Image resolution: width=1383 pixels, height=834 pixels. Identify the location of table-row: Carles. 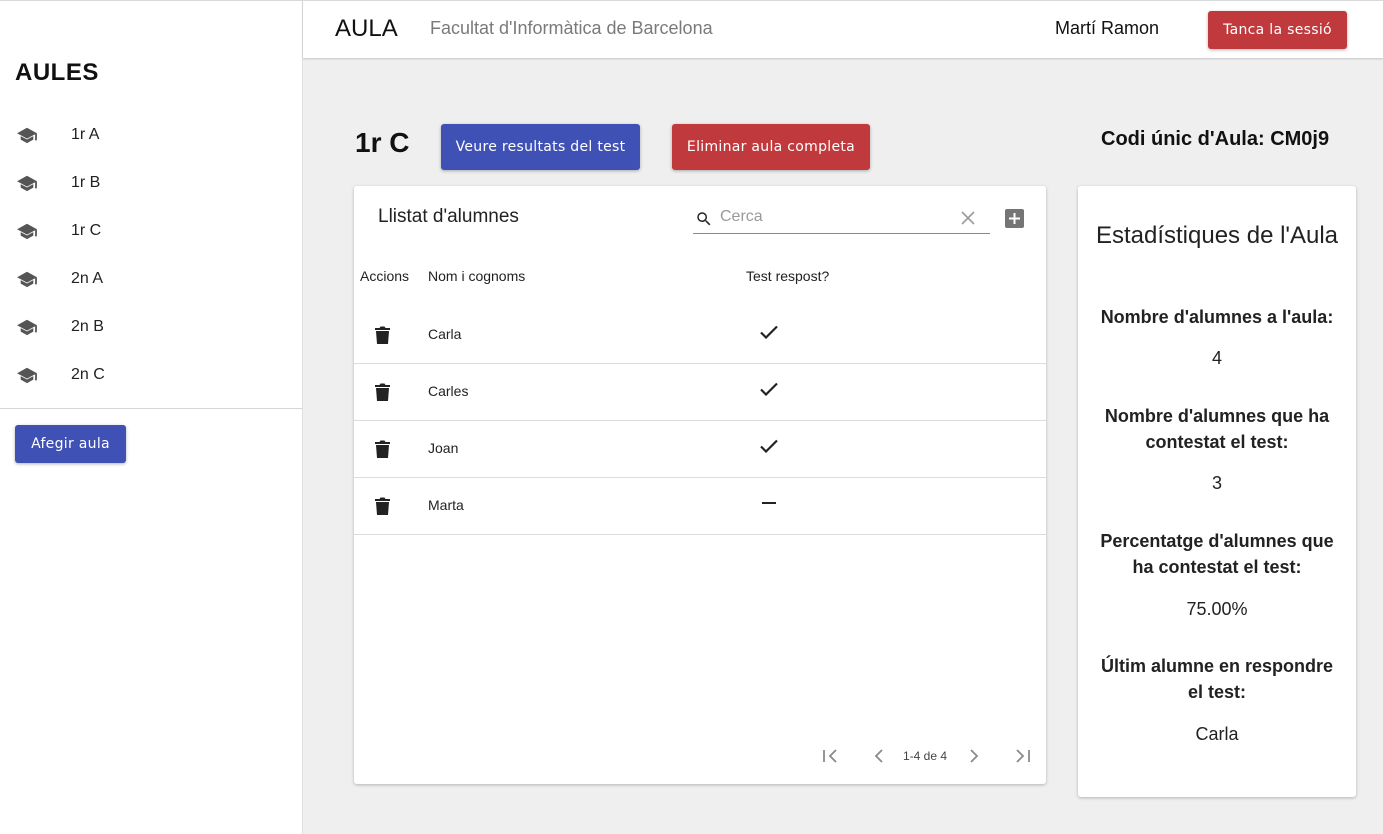
(700, 392).